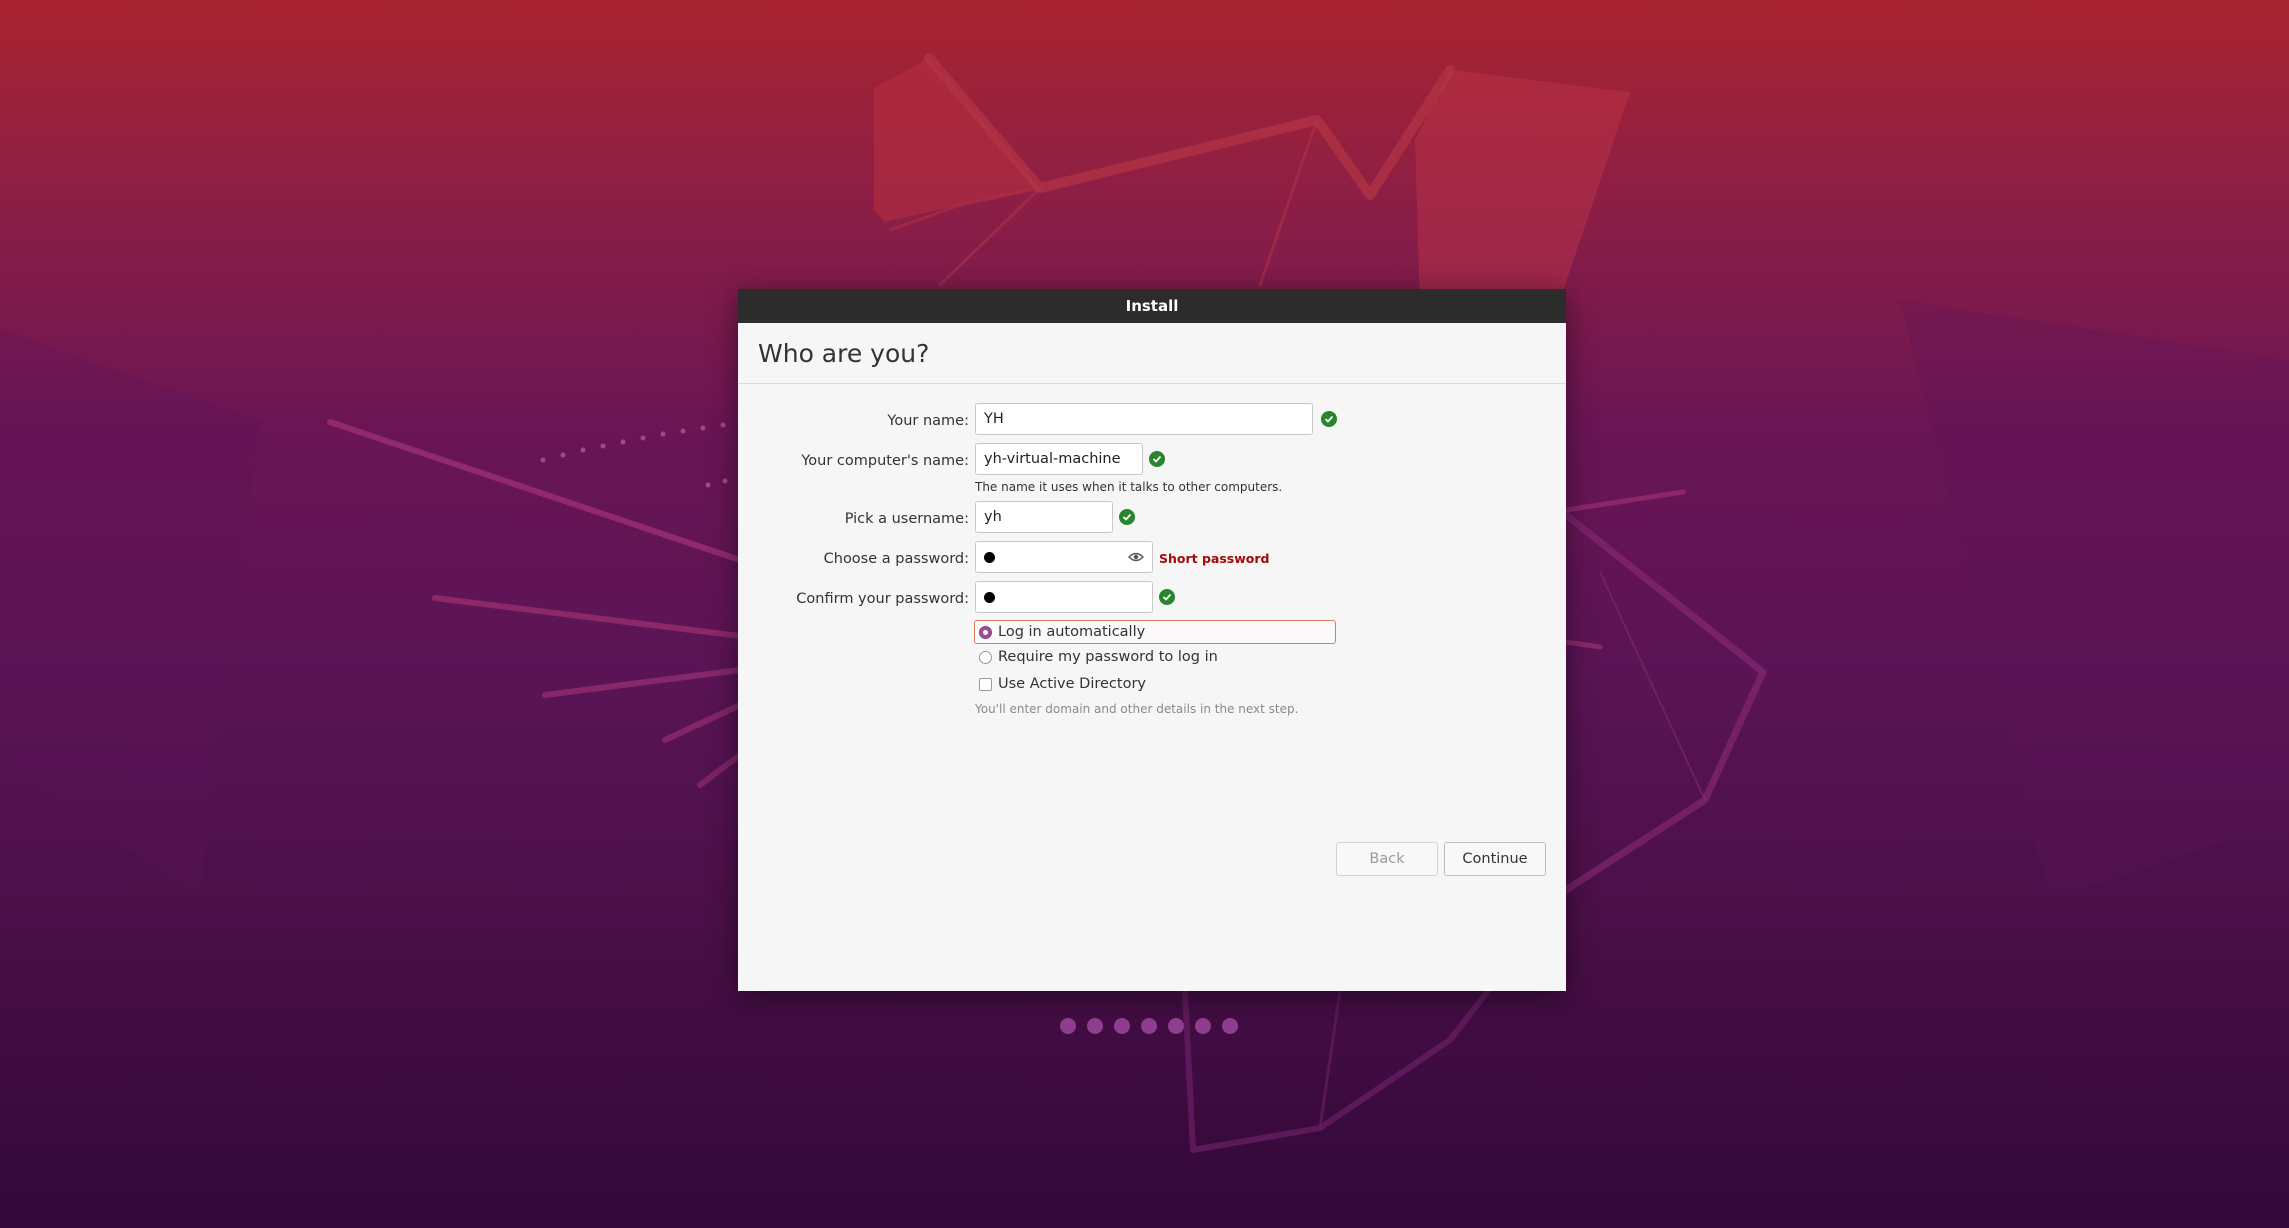 Image resolution: width=2289 pixels, height=1228 pixels. I want to click on confirm-password-mask-dot, so click(989, 597).